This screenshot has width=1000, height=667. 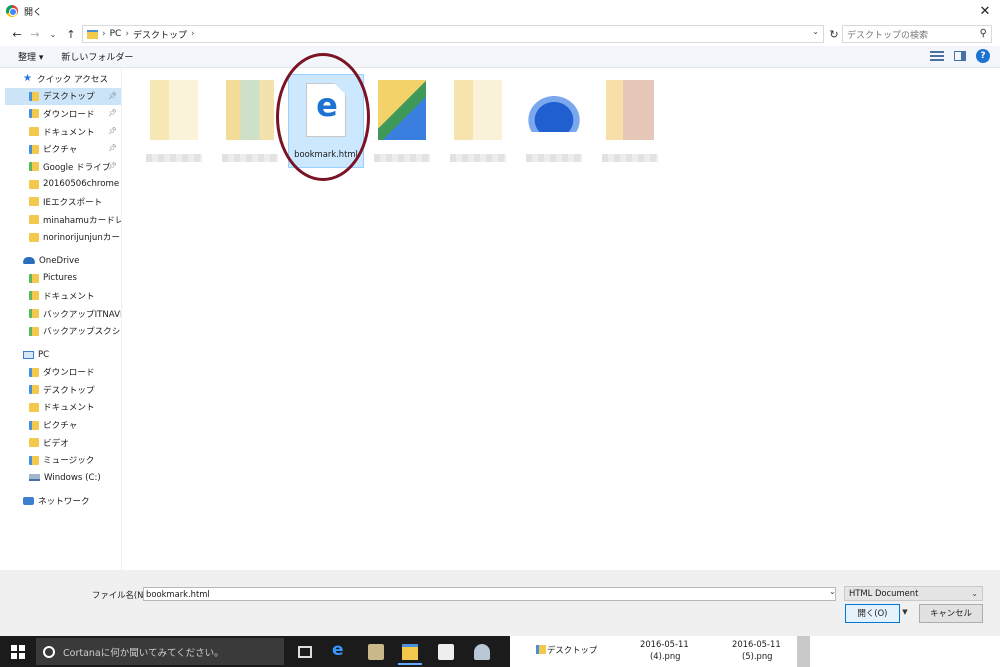 I want to click on command-bar: 整理 ▾ 新しいフォルダー ?, so click(x=500, y=57).